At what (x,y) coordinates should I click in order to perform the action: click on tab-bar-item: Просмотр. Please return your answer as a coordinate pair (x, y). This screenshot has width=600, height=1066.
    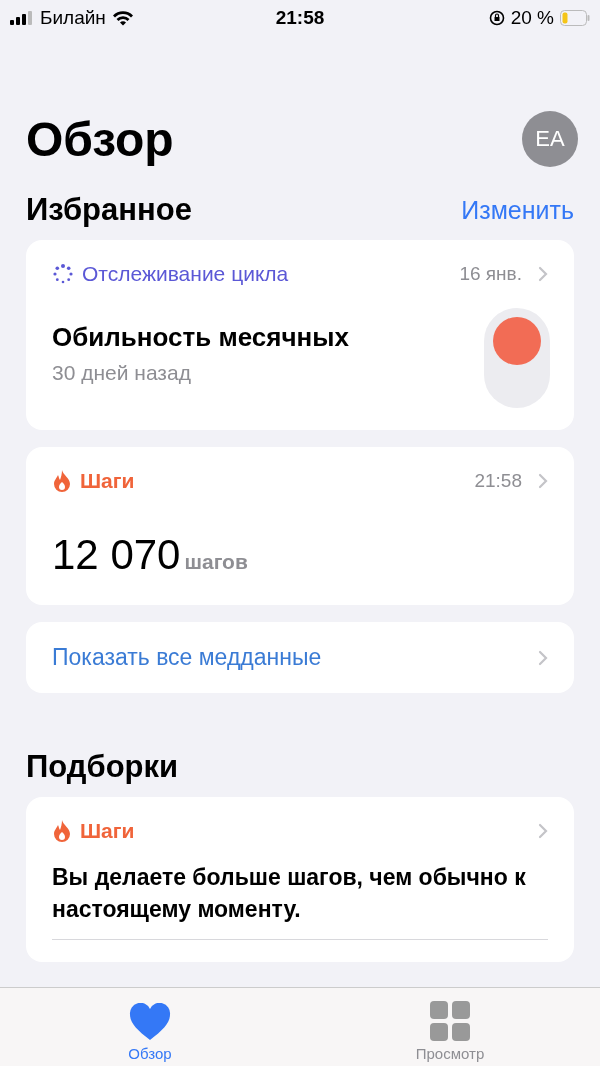
    Looking at the image, I should click on (450, 1027).